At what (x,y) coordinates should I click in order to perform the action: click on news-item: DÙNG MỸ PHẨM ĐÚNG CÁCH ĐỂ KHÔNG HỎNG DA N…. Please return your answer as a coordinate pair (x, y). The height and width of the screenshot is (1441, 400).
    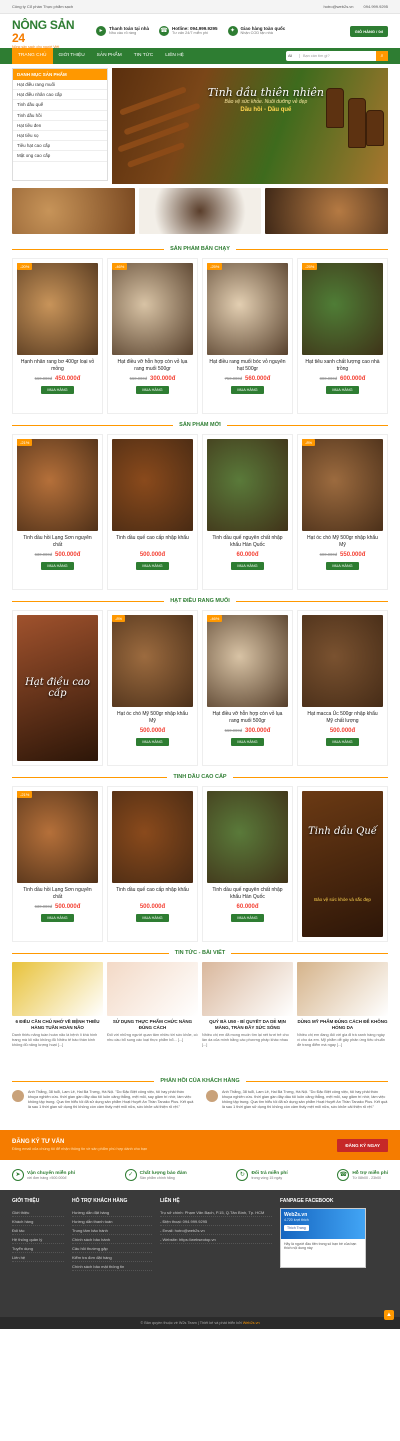
    Looking at the image, I should click on (342, 1014).